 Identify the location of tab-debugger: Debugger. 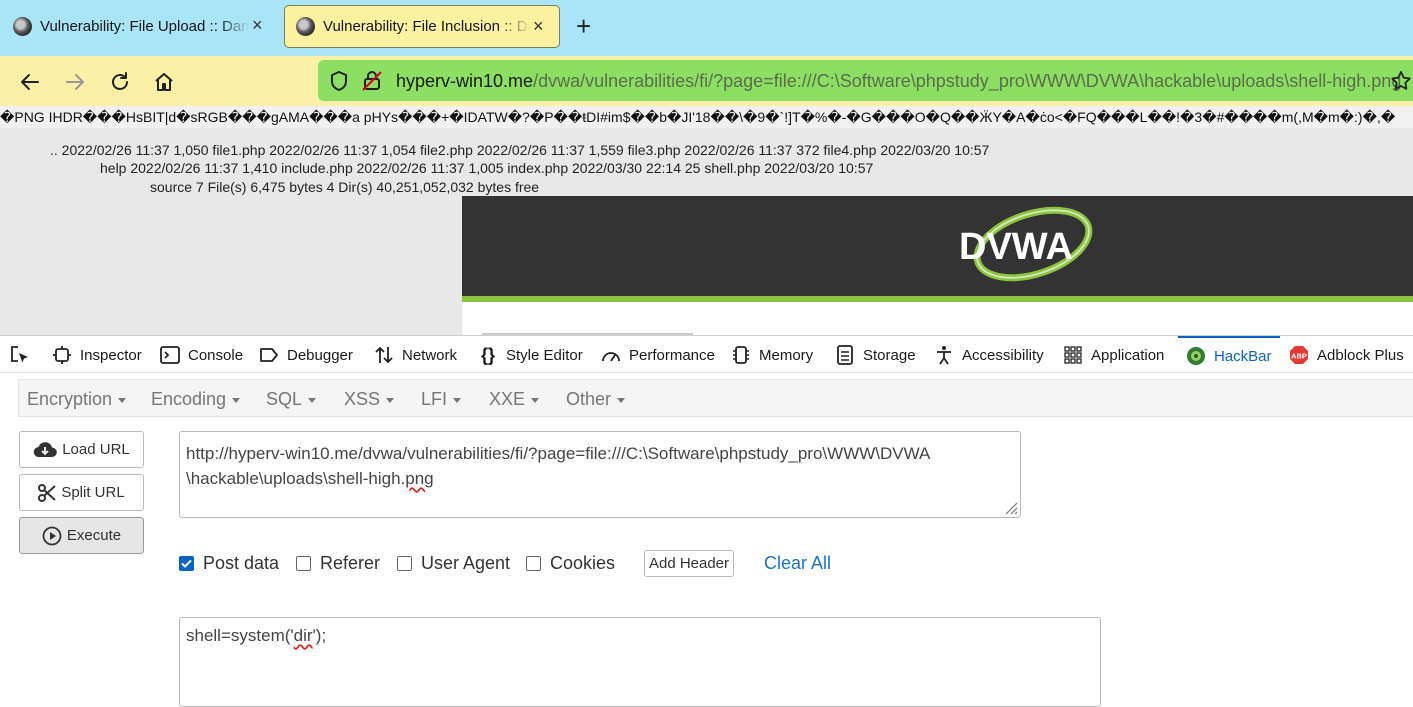
(306, 355).